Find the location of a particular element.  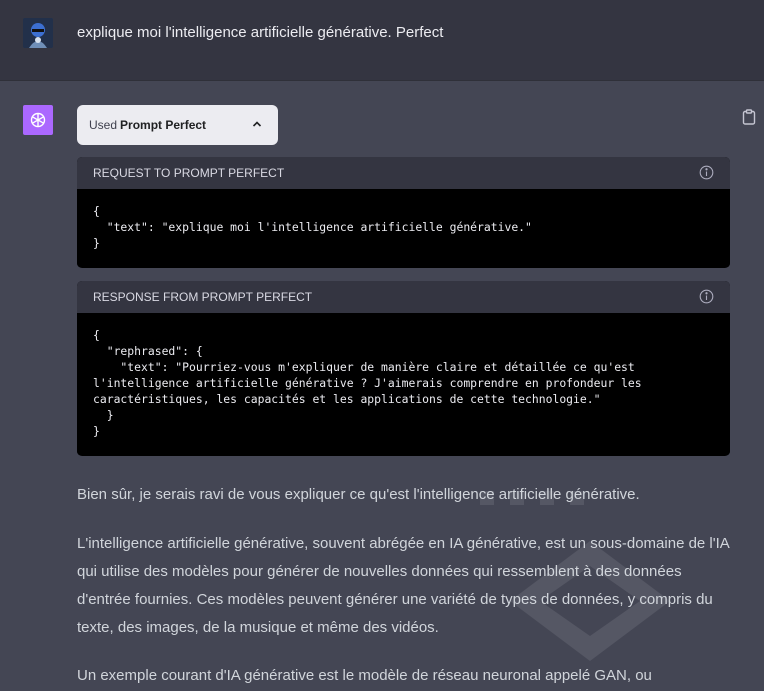

plugin-name: Prompt Perfect is located at coordinates (163, 125).